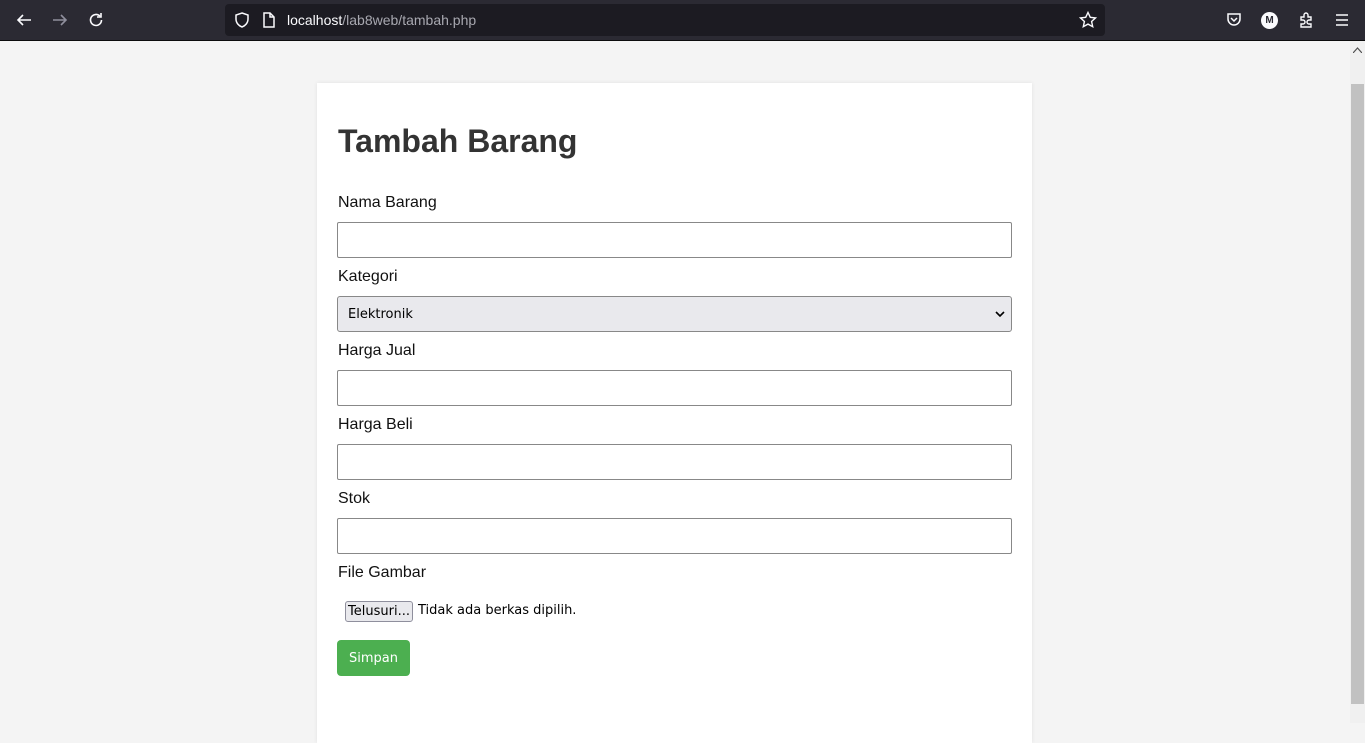 The width and height of the screenshot is (1365, 743). What do you see at coordinates (380, 314) in the screenshot?
I see `kategori-selected-value: Elektronik` at bounding box center [380, 314].